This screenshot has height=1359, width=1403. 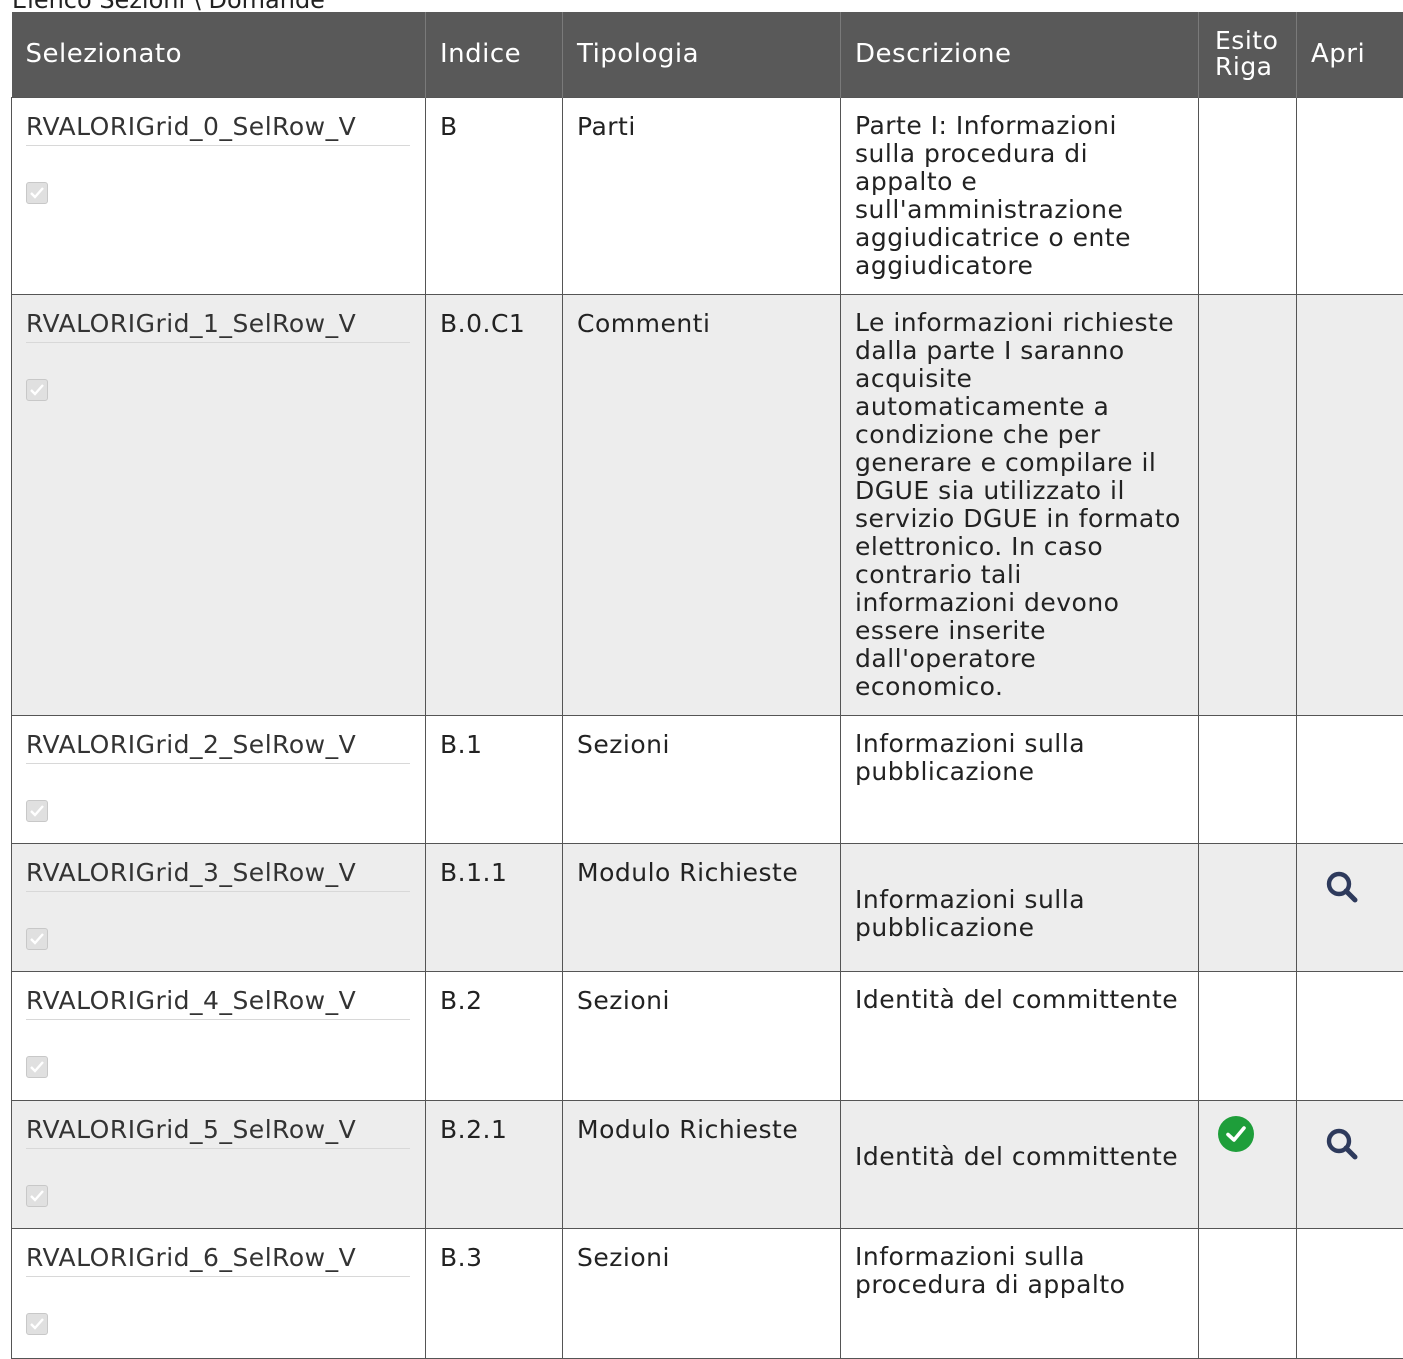 What do you see at coordinates (494, 54) in the screenshot?
I see `header-indice: Indice` at bounding box center [494, 54].